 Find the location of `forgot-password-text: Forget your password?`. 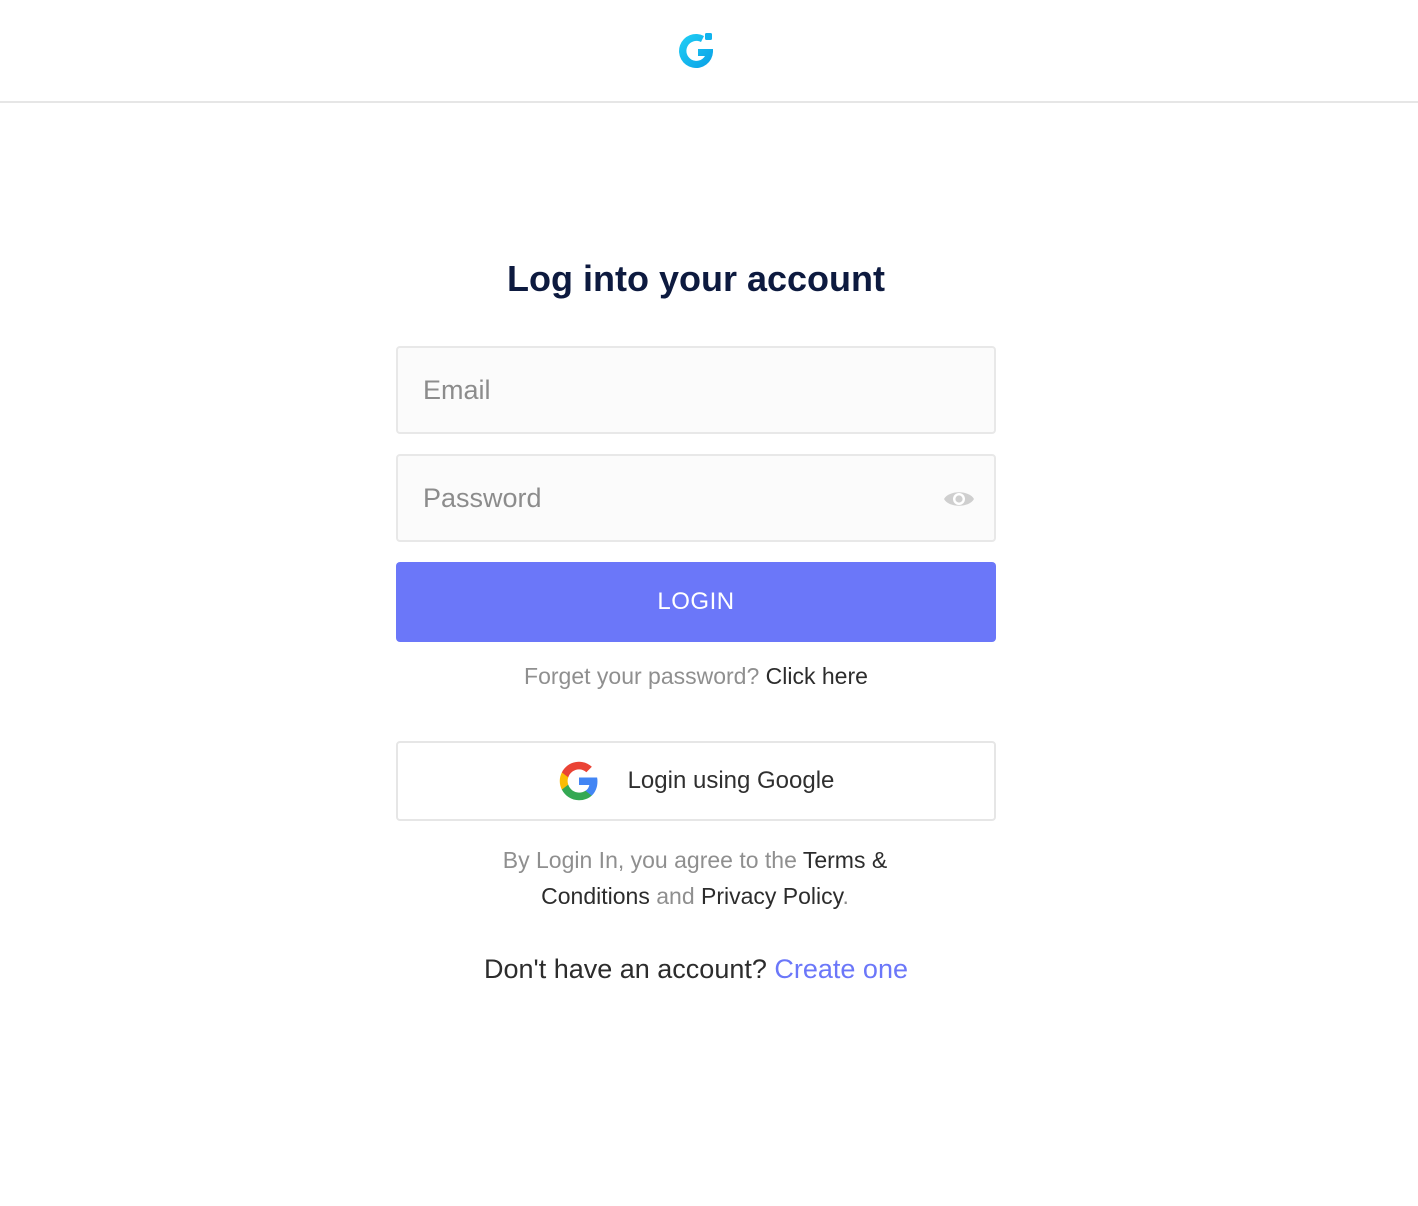

forgot-password-text: Forget your password? is located at coordinates (642, 676).